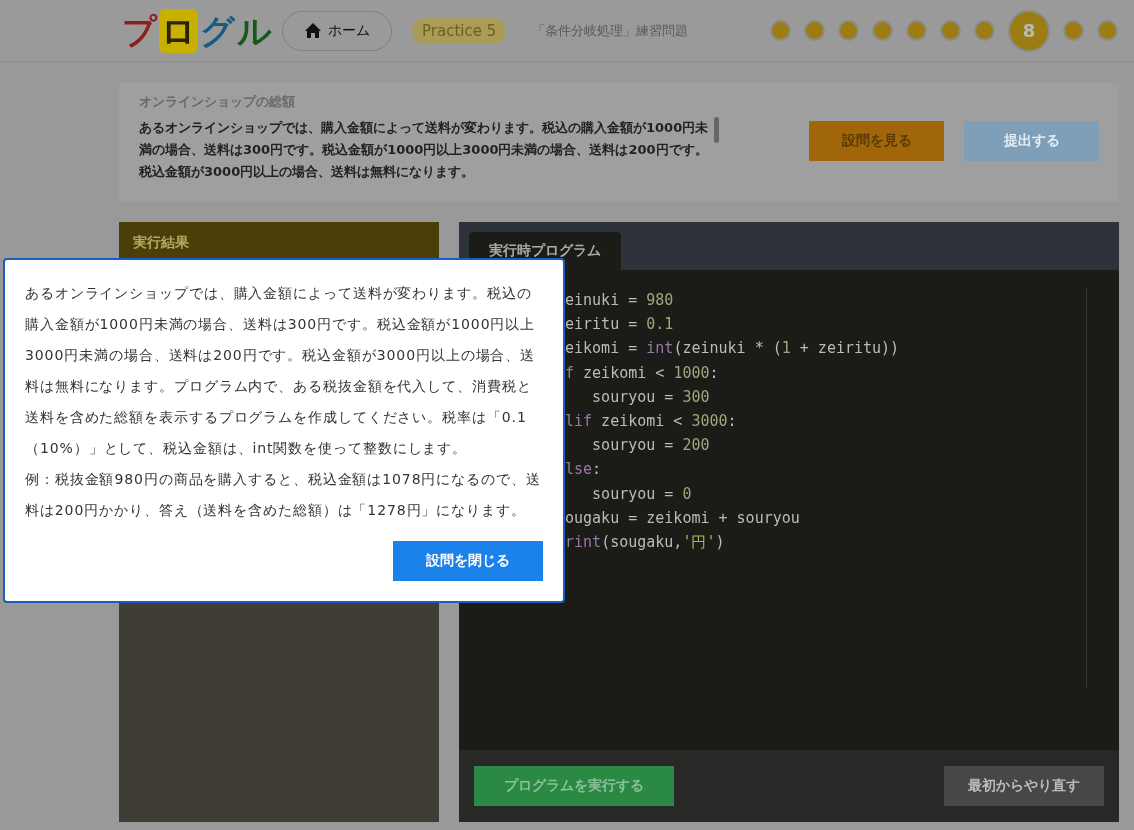 Image resolution: width=1134 pixels, height=830 pixels. I want to click on code-line: lif zeikomi < 3000:, so click(651, 421).